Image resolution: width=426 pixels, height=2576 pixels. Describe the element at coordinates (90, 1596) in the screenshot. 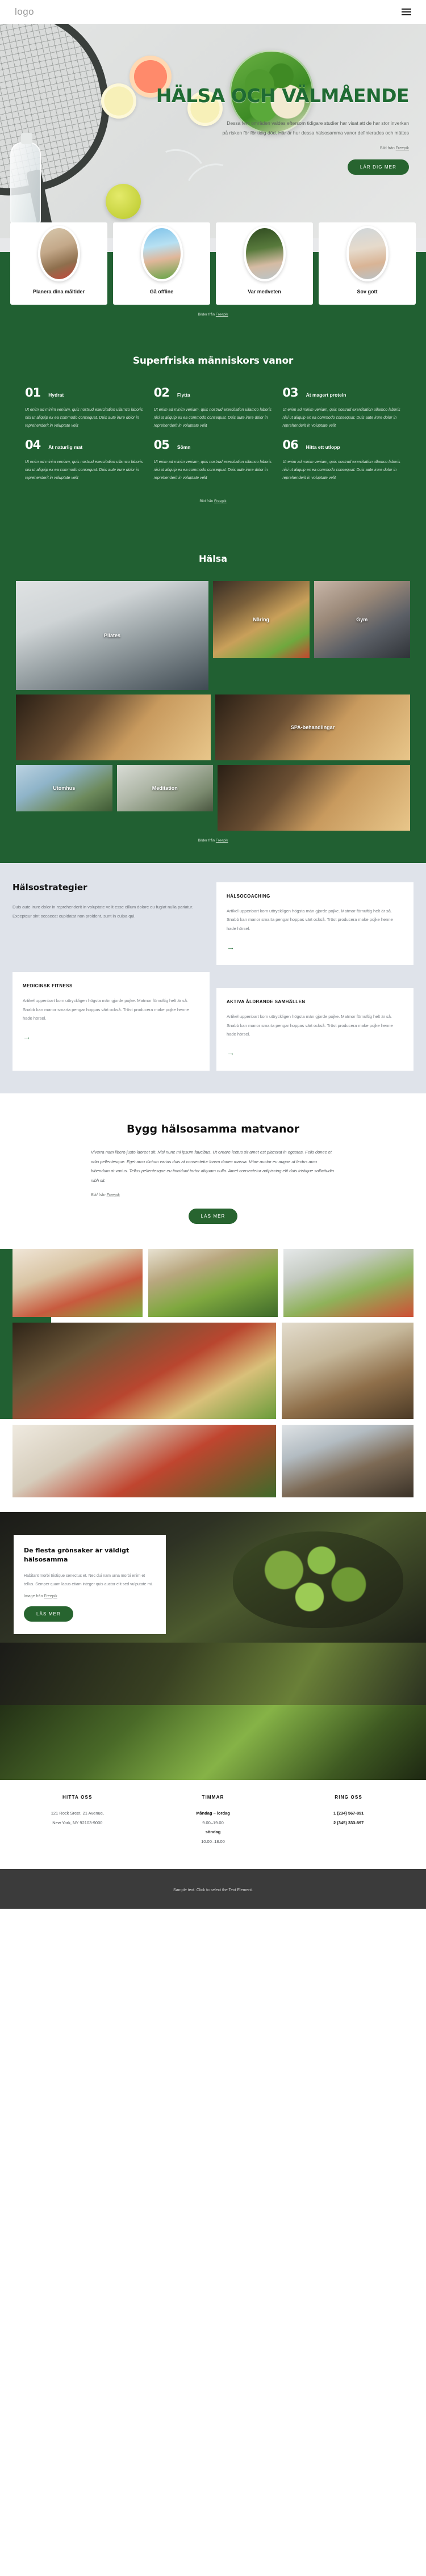

I see `feature-image-credit: Image från Freepik` at that location.